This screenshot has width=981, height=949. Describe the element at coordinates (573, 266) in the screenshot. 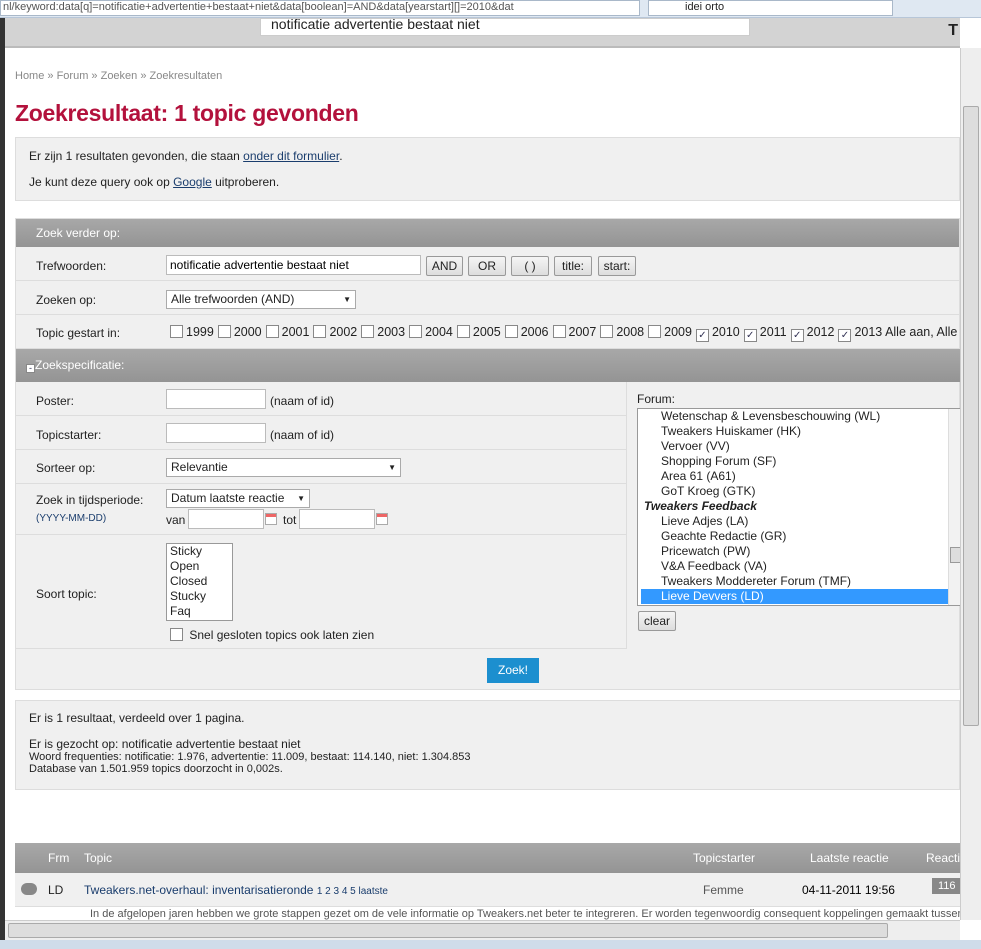

I see `title-button: title:` at that location.